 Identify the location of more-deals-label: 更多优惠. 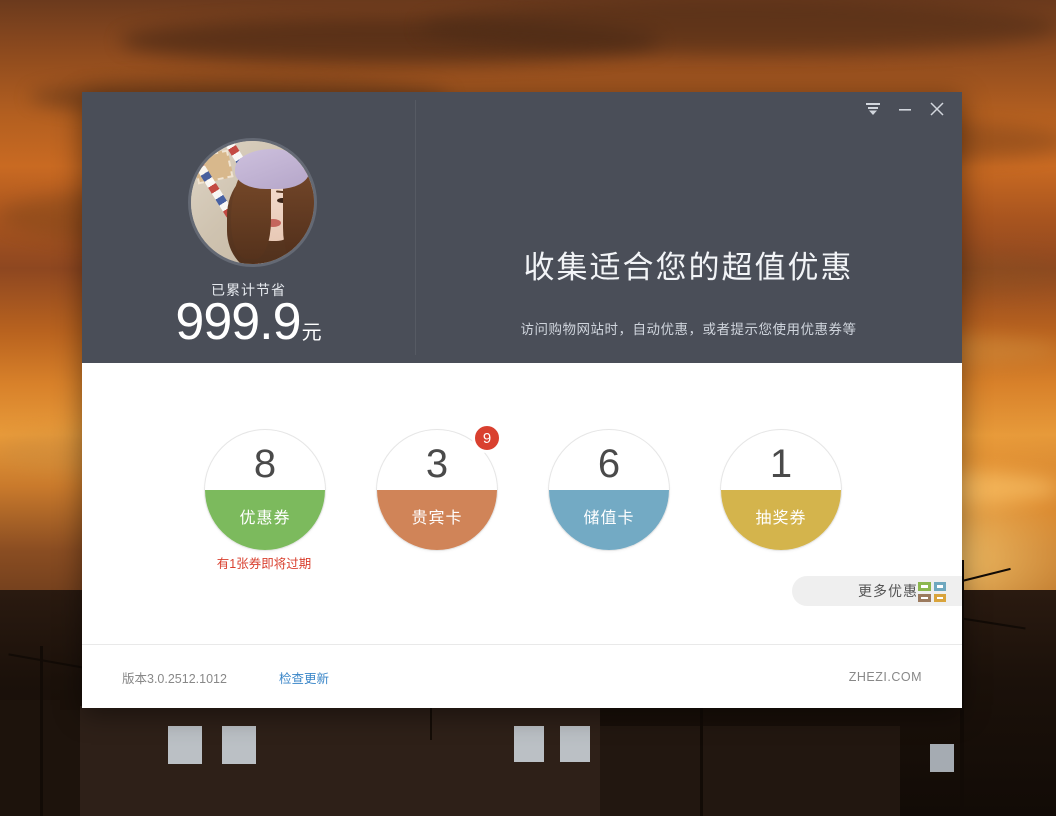
(888, 591).